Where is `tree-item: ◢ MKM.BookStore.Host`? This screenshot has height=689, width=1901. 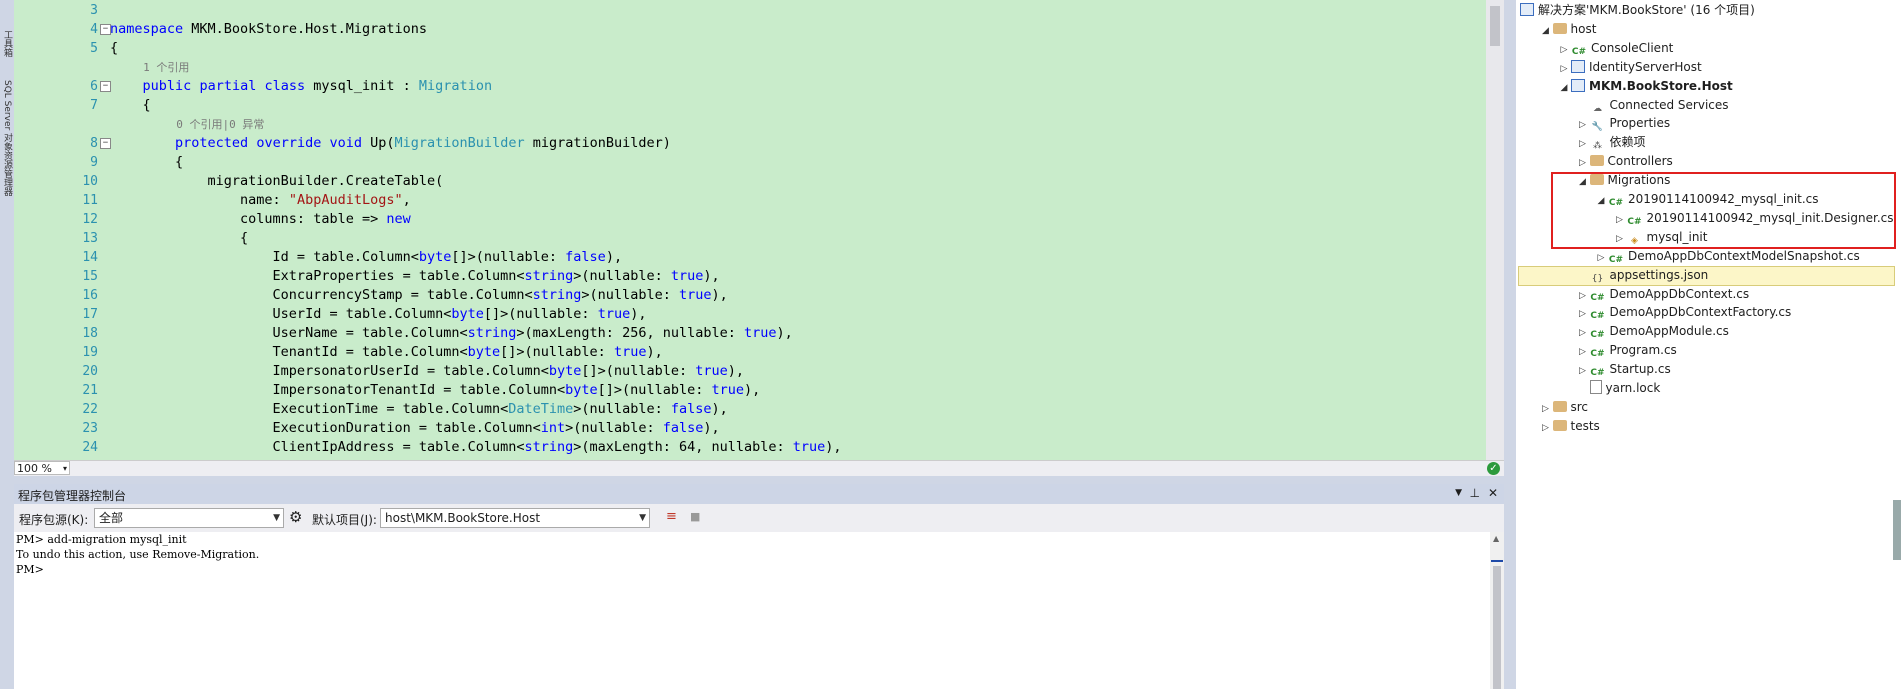 tree-item: ◢ MKM.BookStore.Host is located at coordinates (1645, 86).